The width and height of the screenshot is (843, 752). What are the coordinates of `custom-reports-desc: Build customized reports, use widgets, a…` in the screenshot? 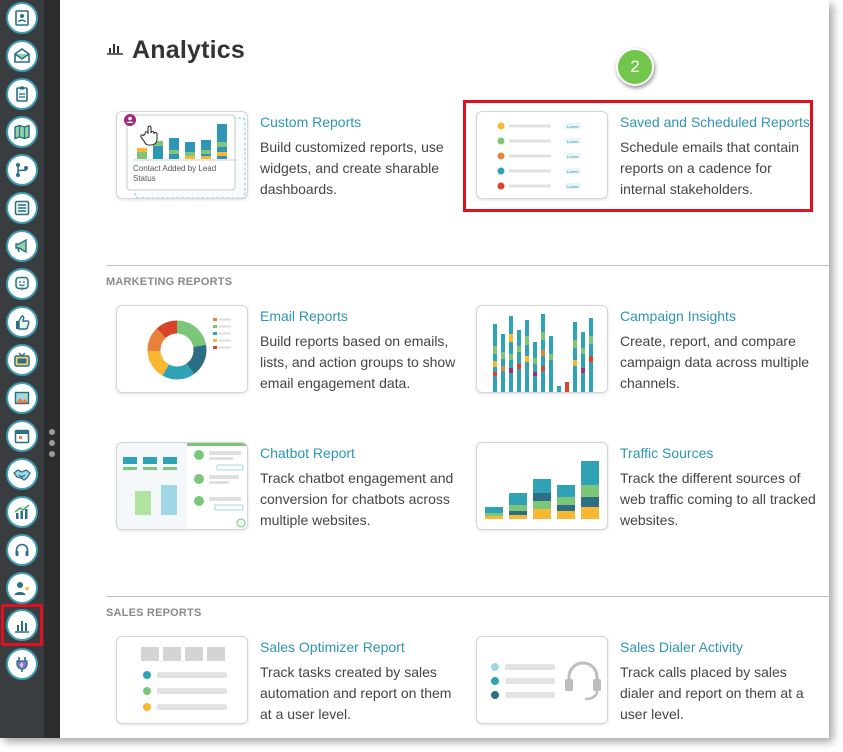 It's located at (352, 168).